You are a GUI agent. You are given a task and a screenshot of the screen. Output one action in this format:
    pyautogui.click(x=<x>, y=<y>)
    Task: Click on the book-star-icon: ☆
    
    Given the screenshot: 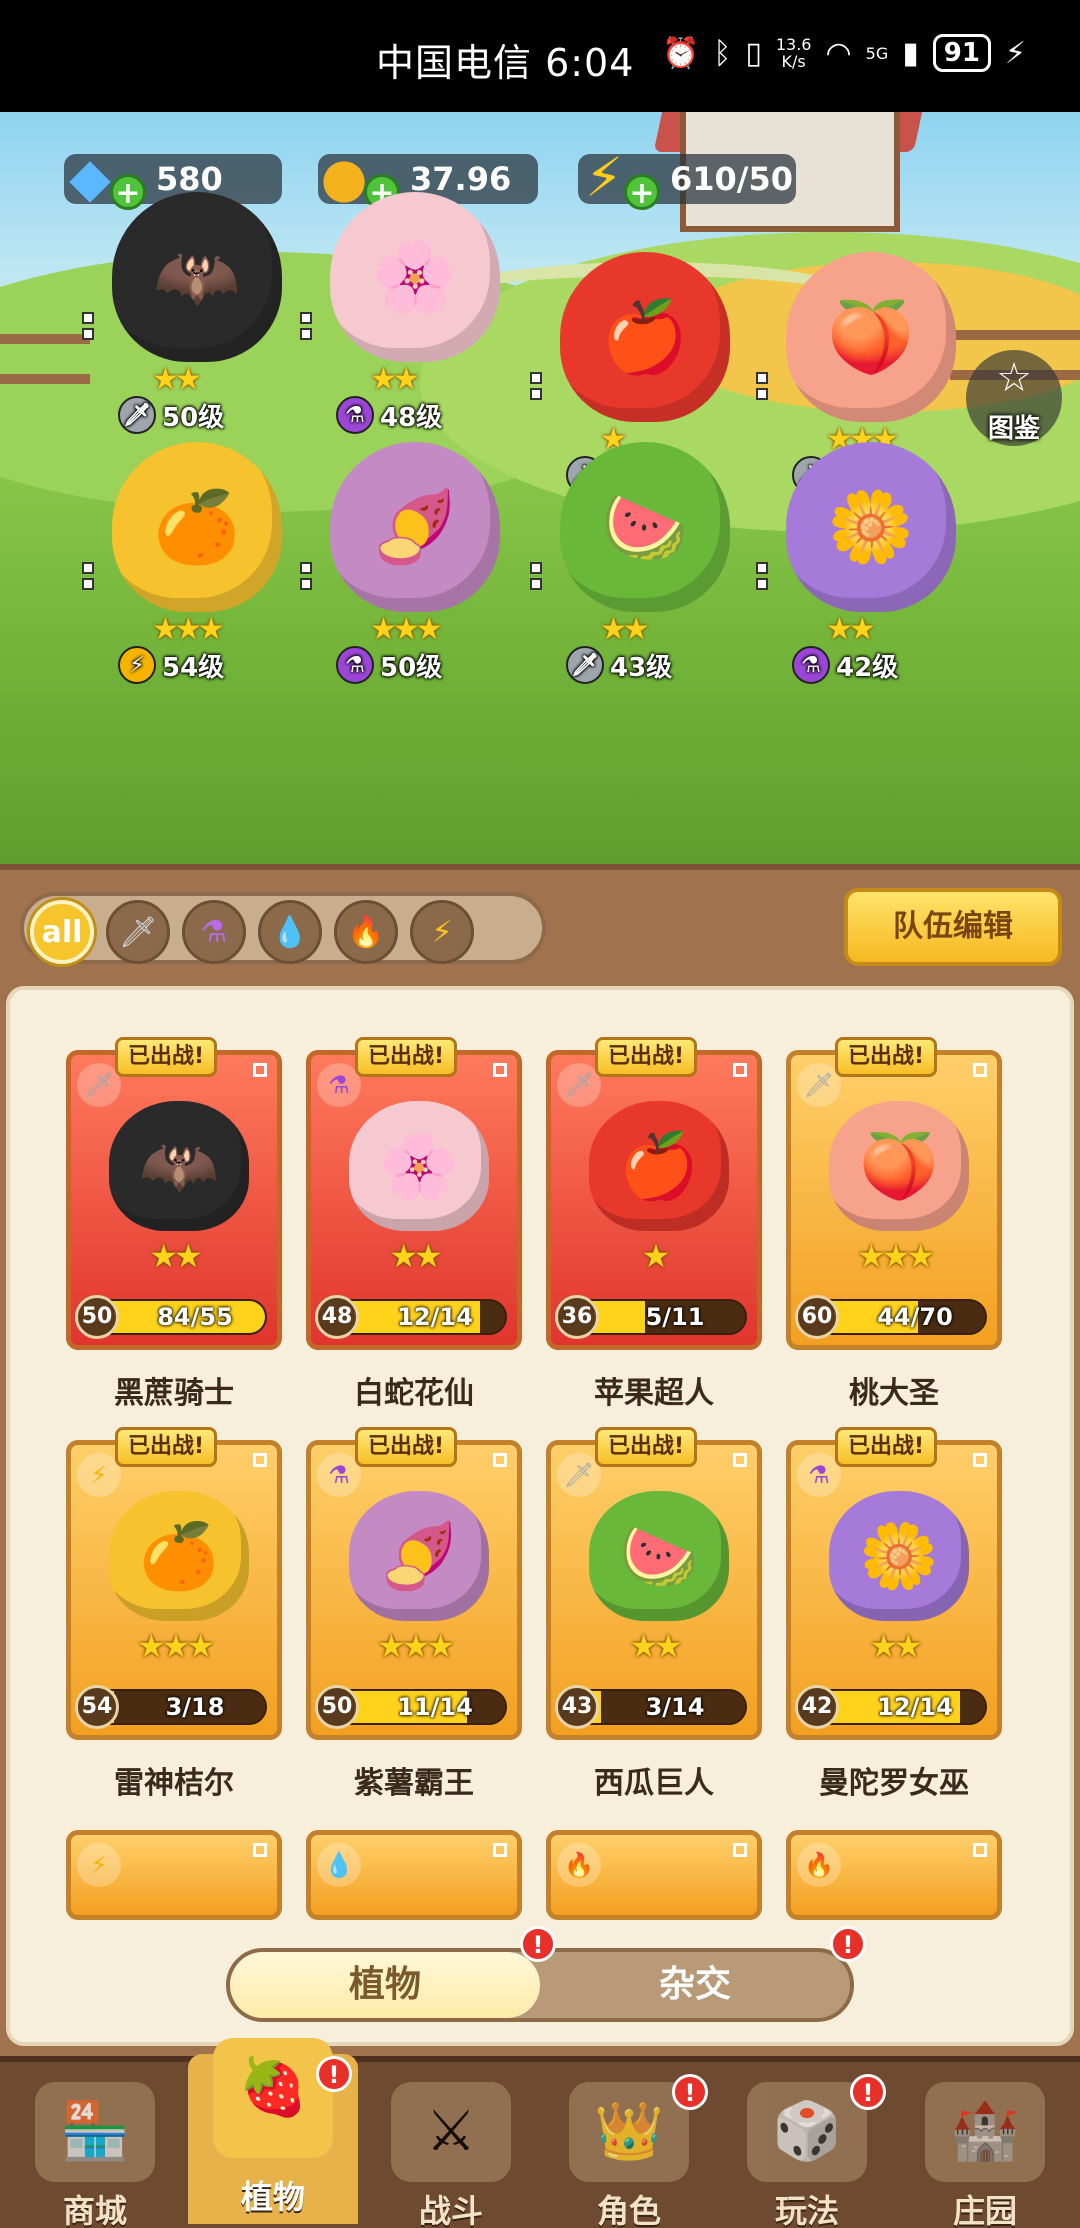 What is the action you would take?
    pyautogui.click(x=1014, y=378)
    